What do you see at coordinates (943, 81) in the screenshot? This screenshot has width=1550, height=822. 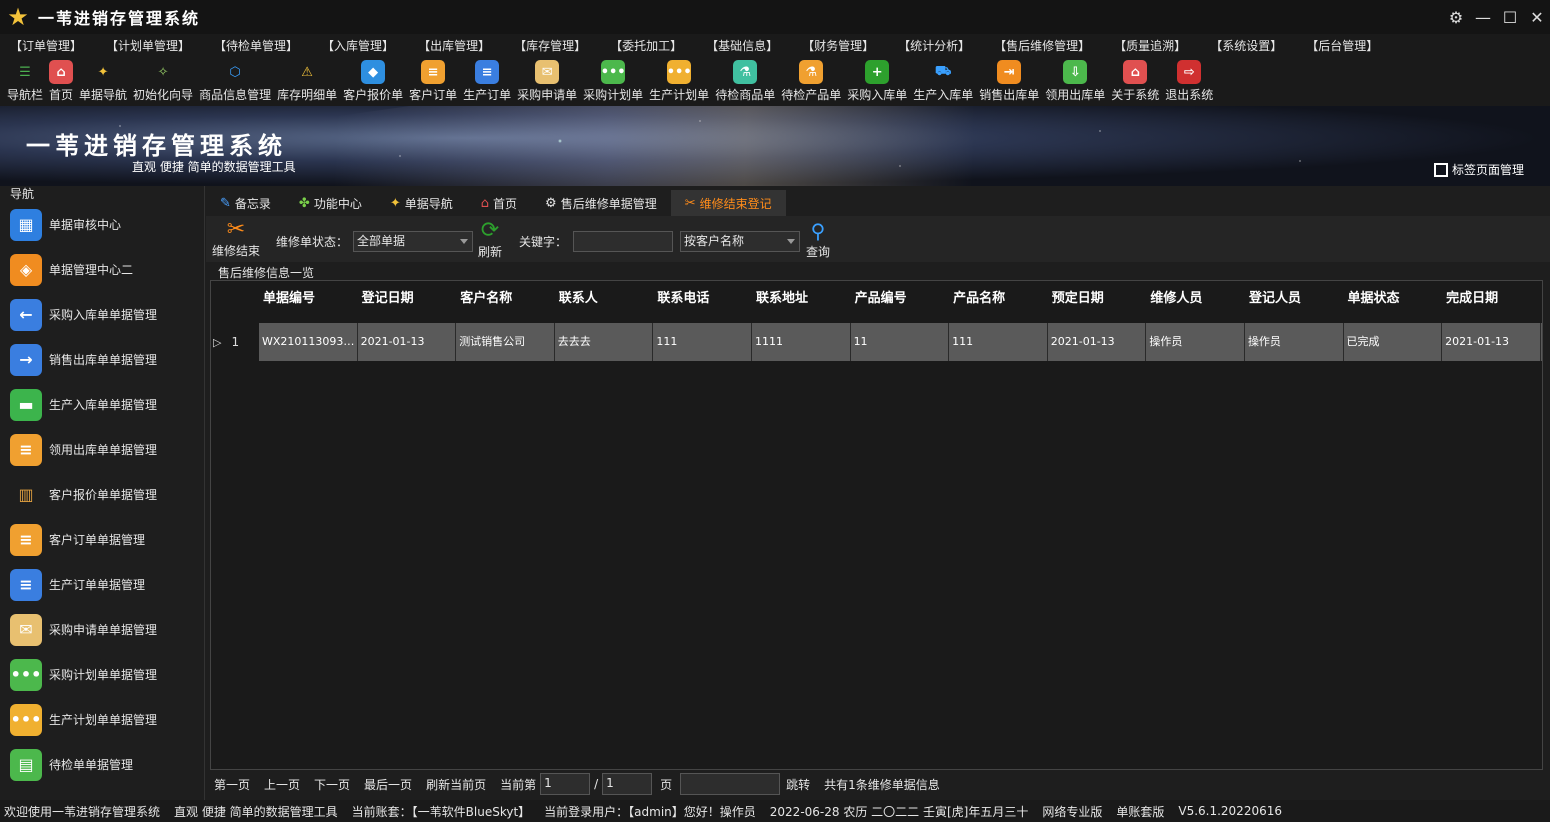 I see `toolbar-button: ⛟ 生产入库单` at bounding box center [943, 81].